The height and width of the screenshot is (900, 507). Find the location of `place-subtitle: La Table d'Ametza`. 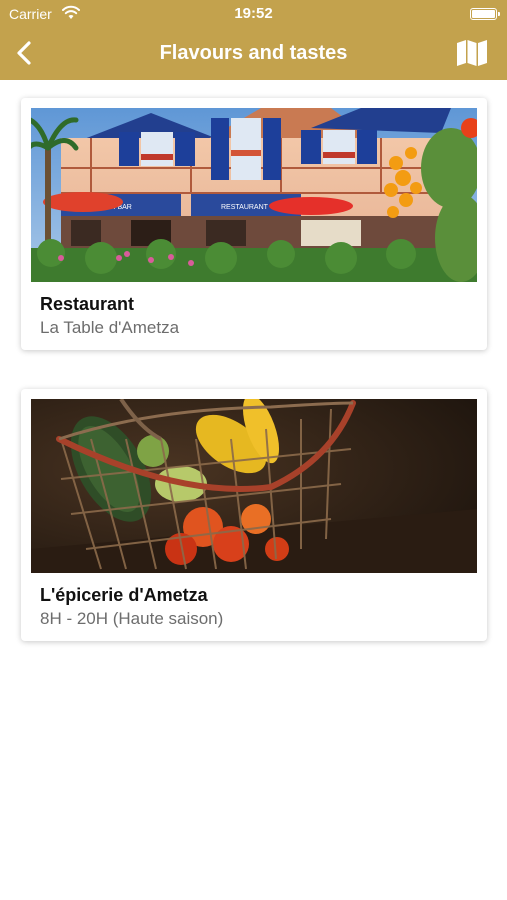

place-subtitle: La Table d'Ametza is located at coordinates (110, 327).